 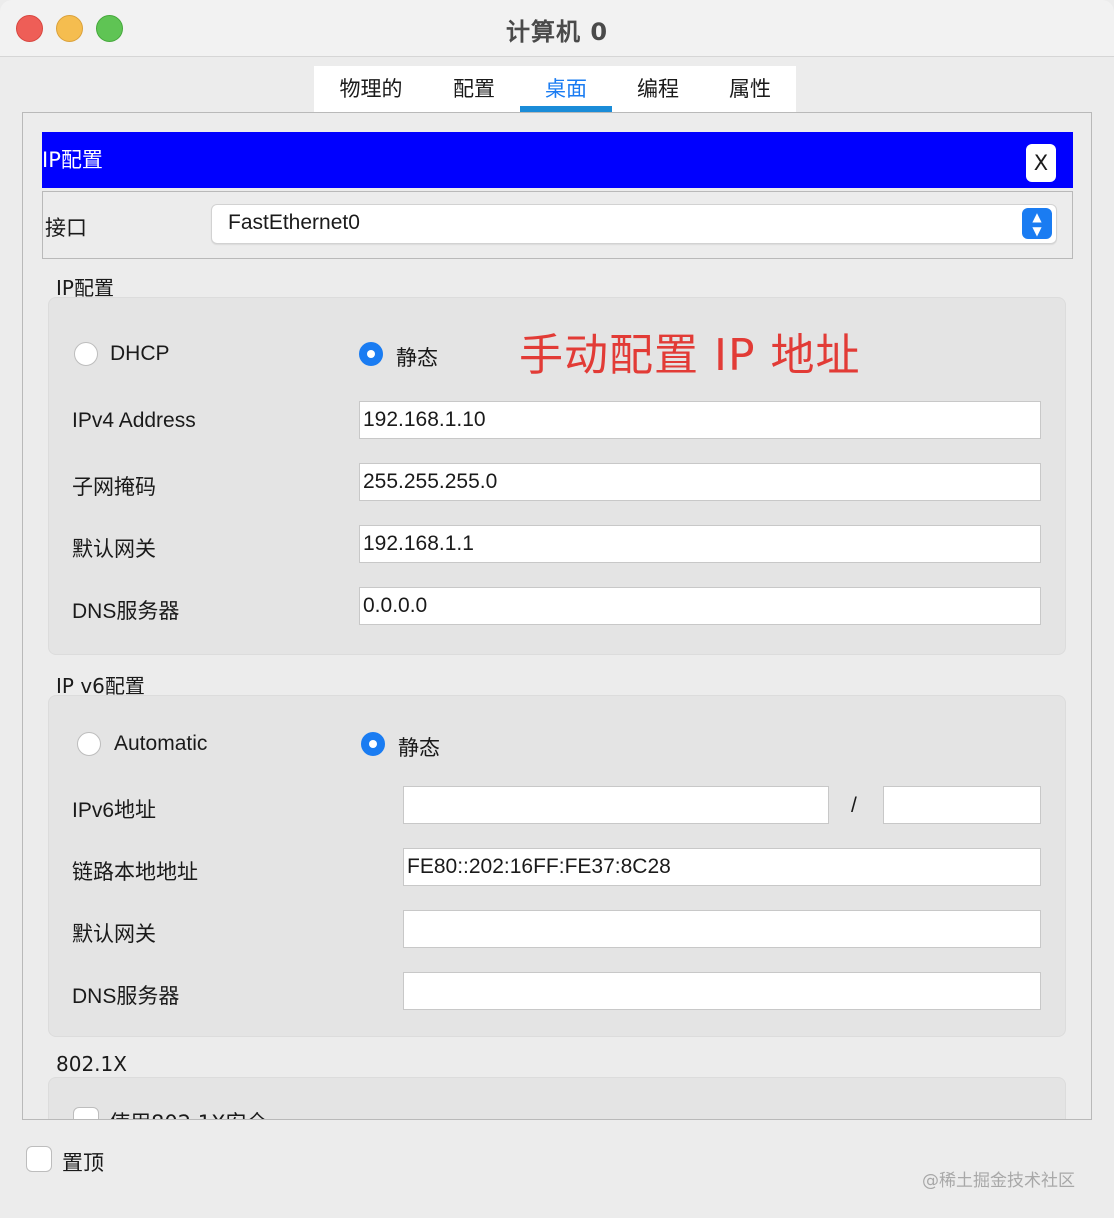 I want to click on tab-attributes: 属性, so click(x=750, y=89).